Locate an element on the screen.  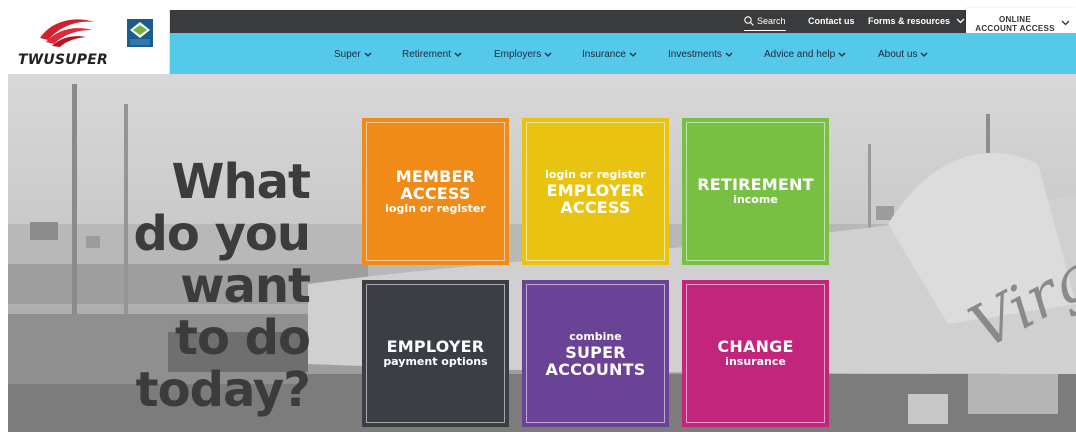
forms-resources-menu: Forms & resources is located at coordinates (916, 21).